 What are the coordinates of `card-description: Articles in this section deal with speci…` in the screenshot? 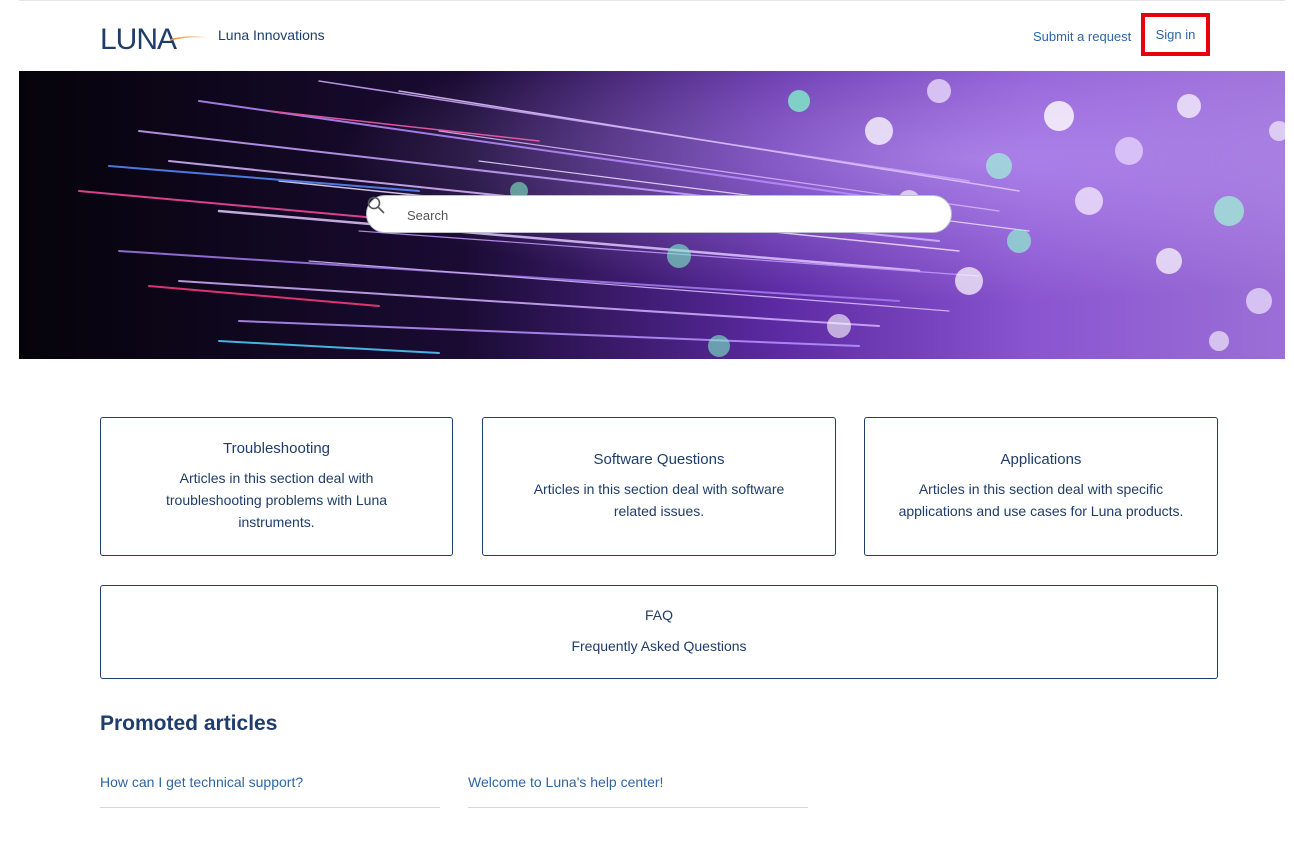 It's located at (1041, 500).